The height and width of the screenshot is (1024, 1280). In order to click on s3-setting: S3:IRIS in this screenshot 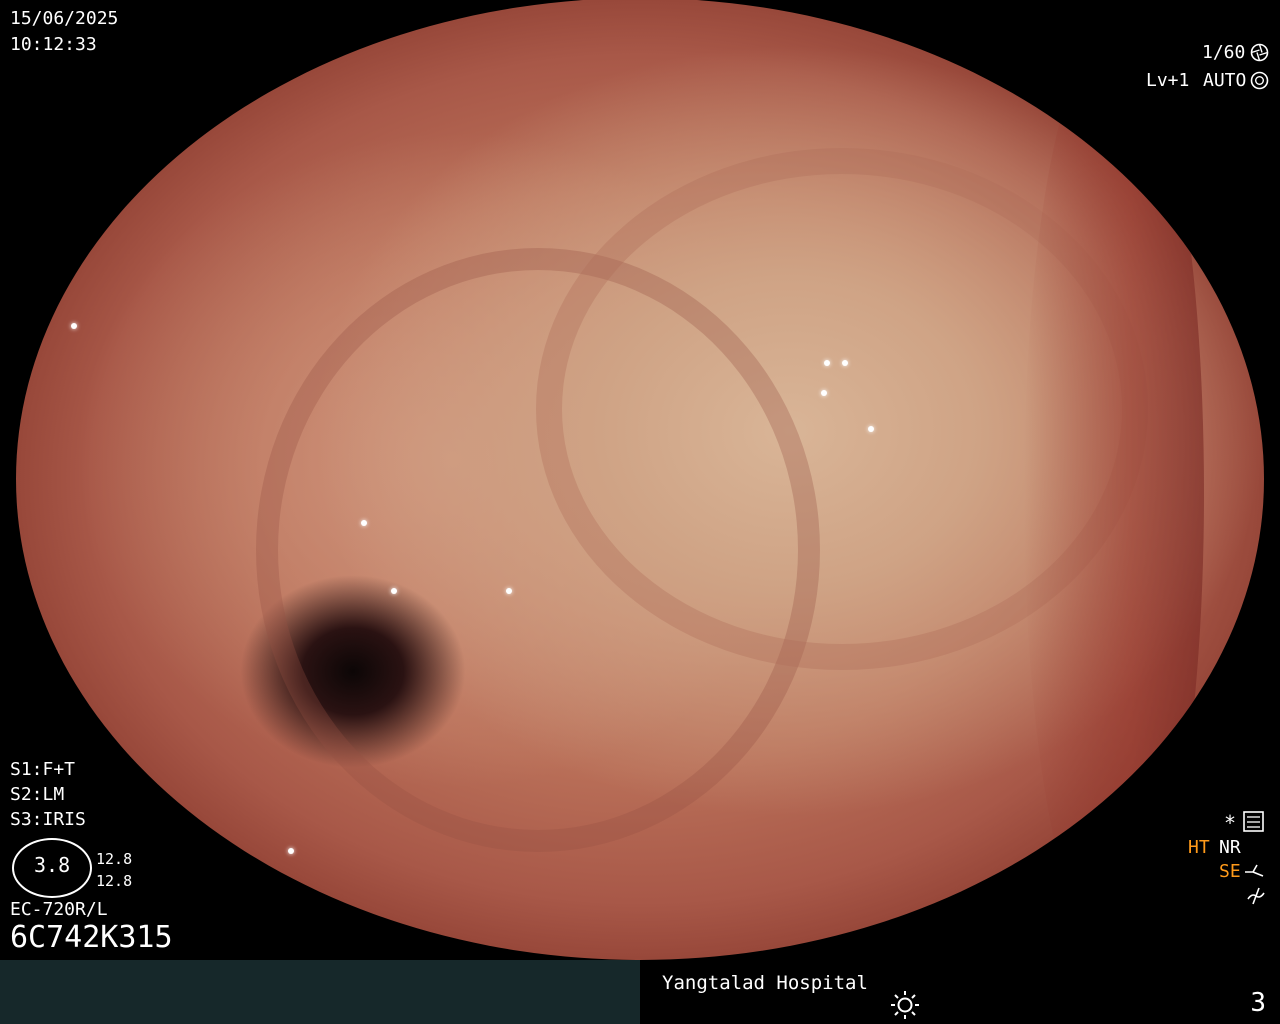, I will do `click(48, 819)`.